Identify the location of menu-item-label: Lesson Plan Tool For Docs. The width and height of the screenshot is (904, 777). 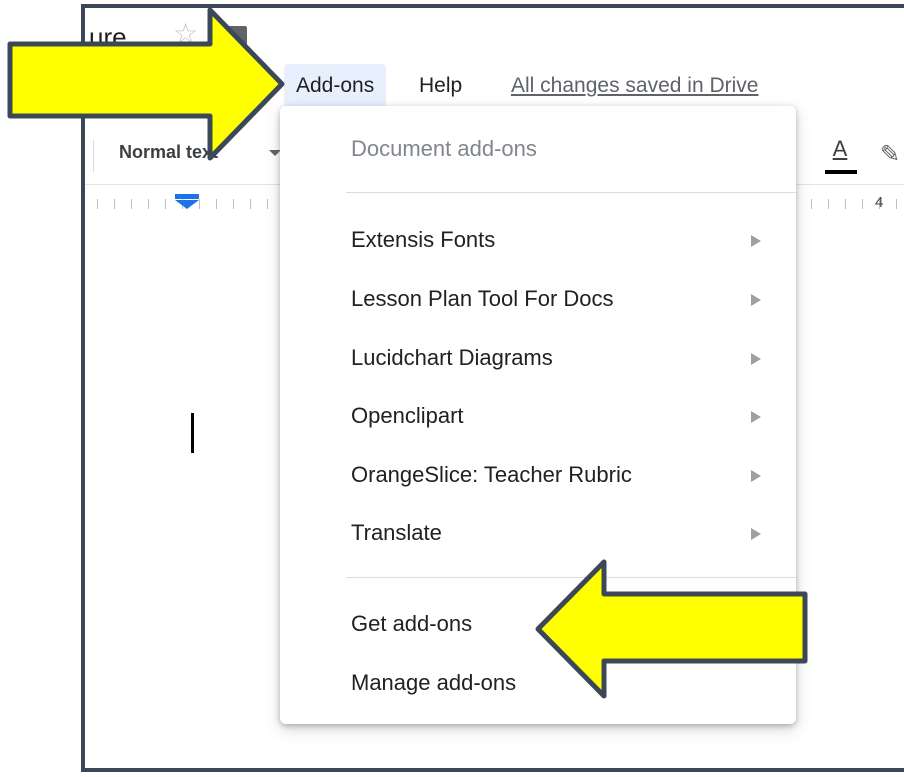
(482, 298).